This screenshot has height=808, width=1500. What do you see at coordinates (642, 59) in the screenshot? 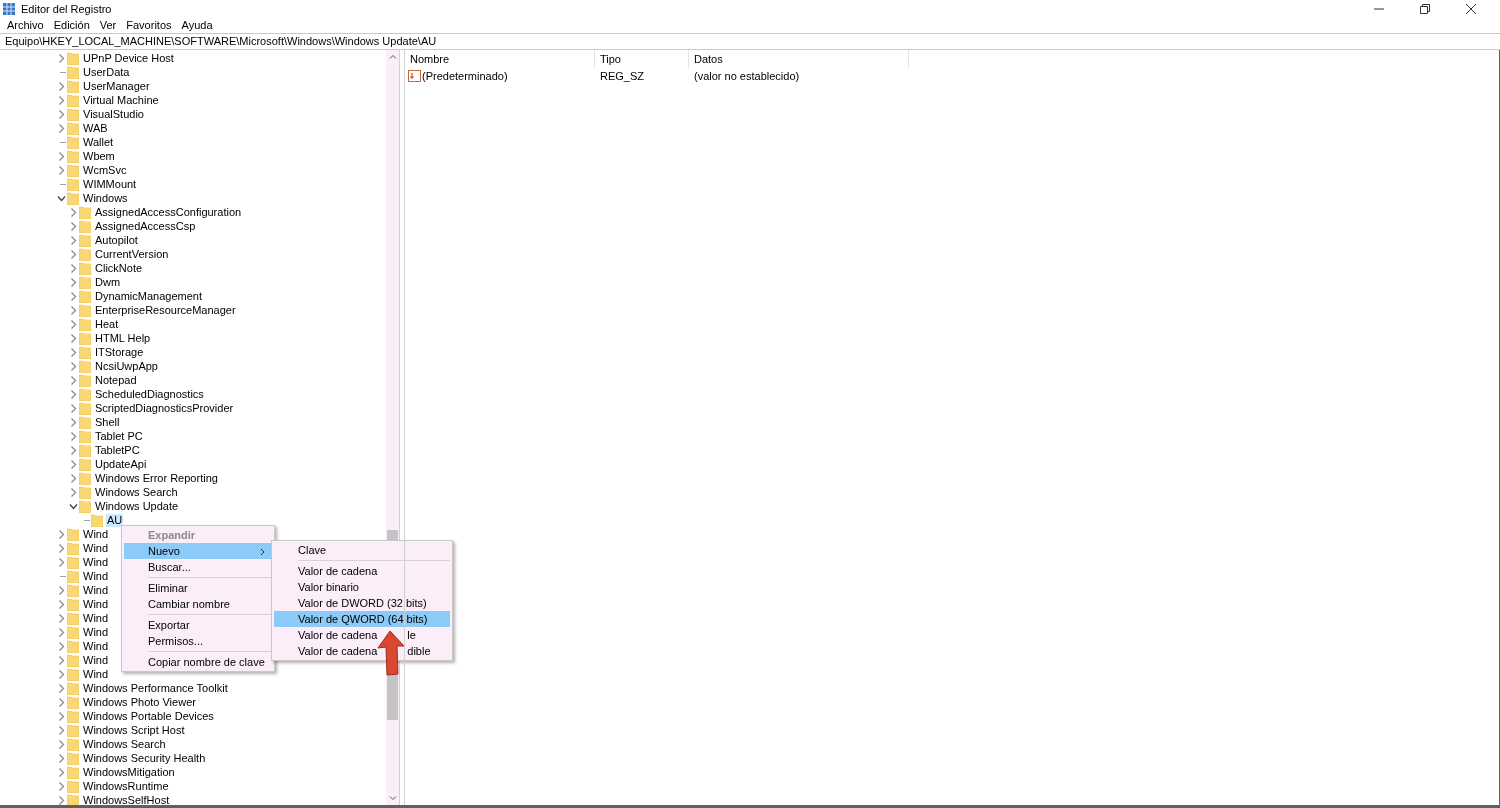
I see `column-header: Tipo` at bounding box center [642, 59].